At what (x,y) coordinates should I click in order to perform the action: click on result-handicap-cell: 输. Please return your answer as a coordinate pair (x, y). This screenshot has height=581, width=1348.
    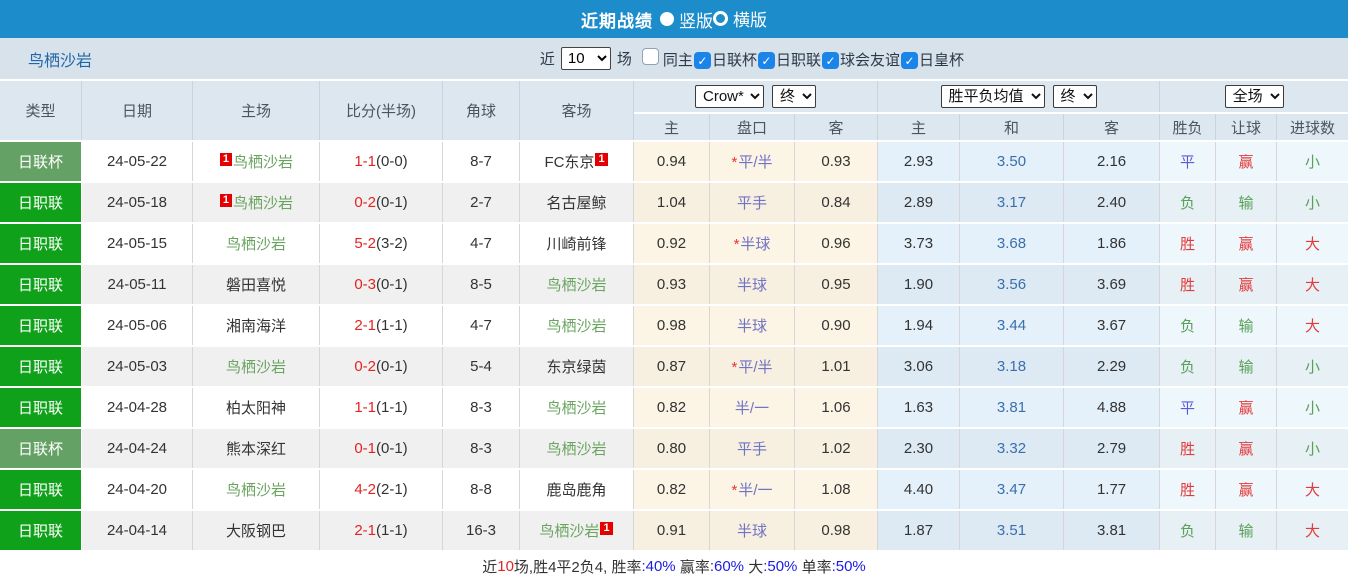
    Looking at the image, I should click on (1247, 366).